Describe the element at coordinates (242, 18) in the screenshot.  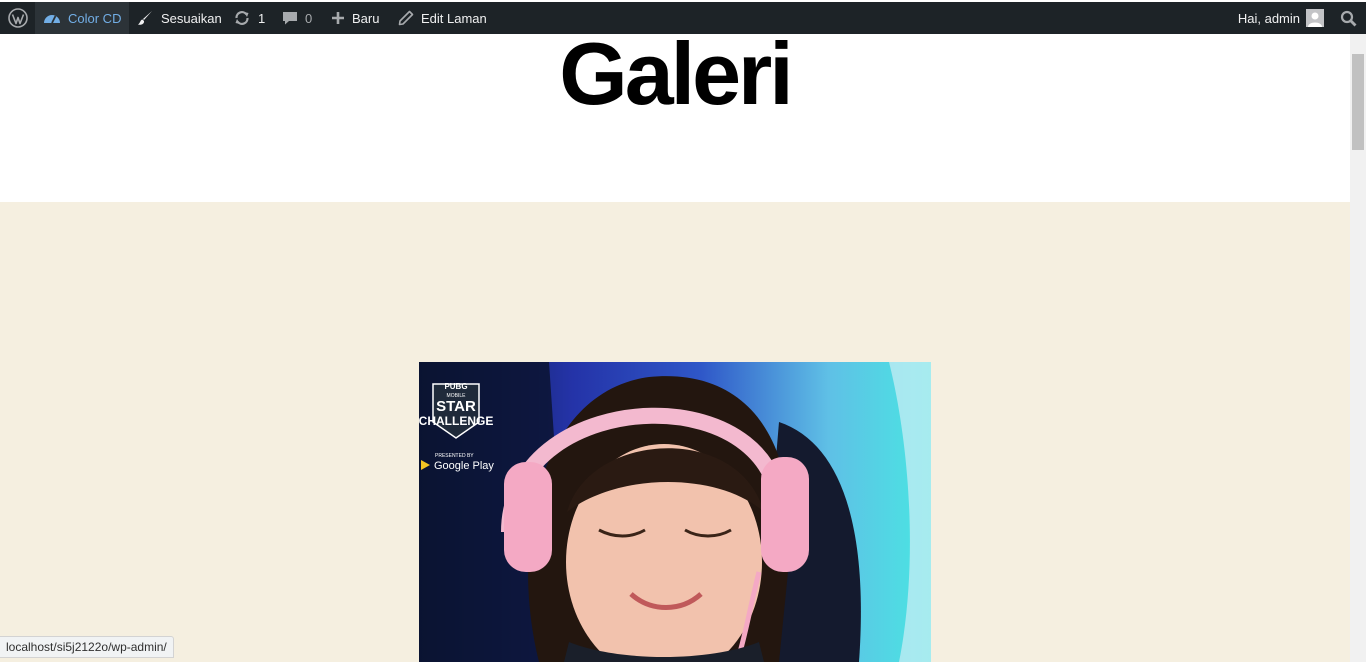
I see `updates-icon` at that location.